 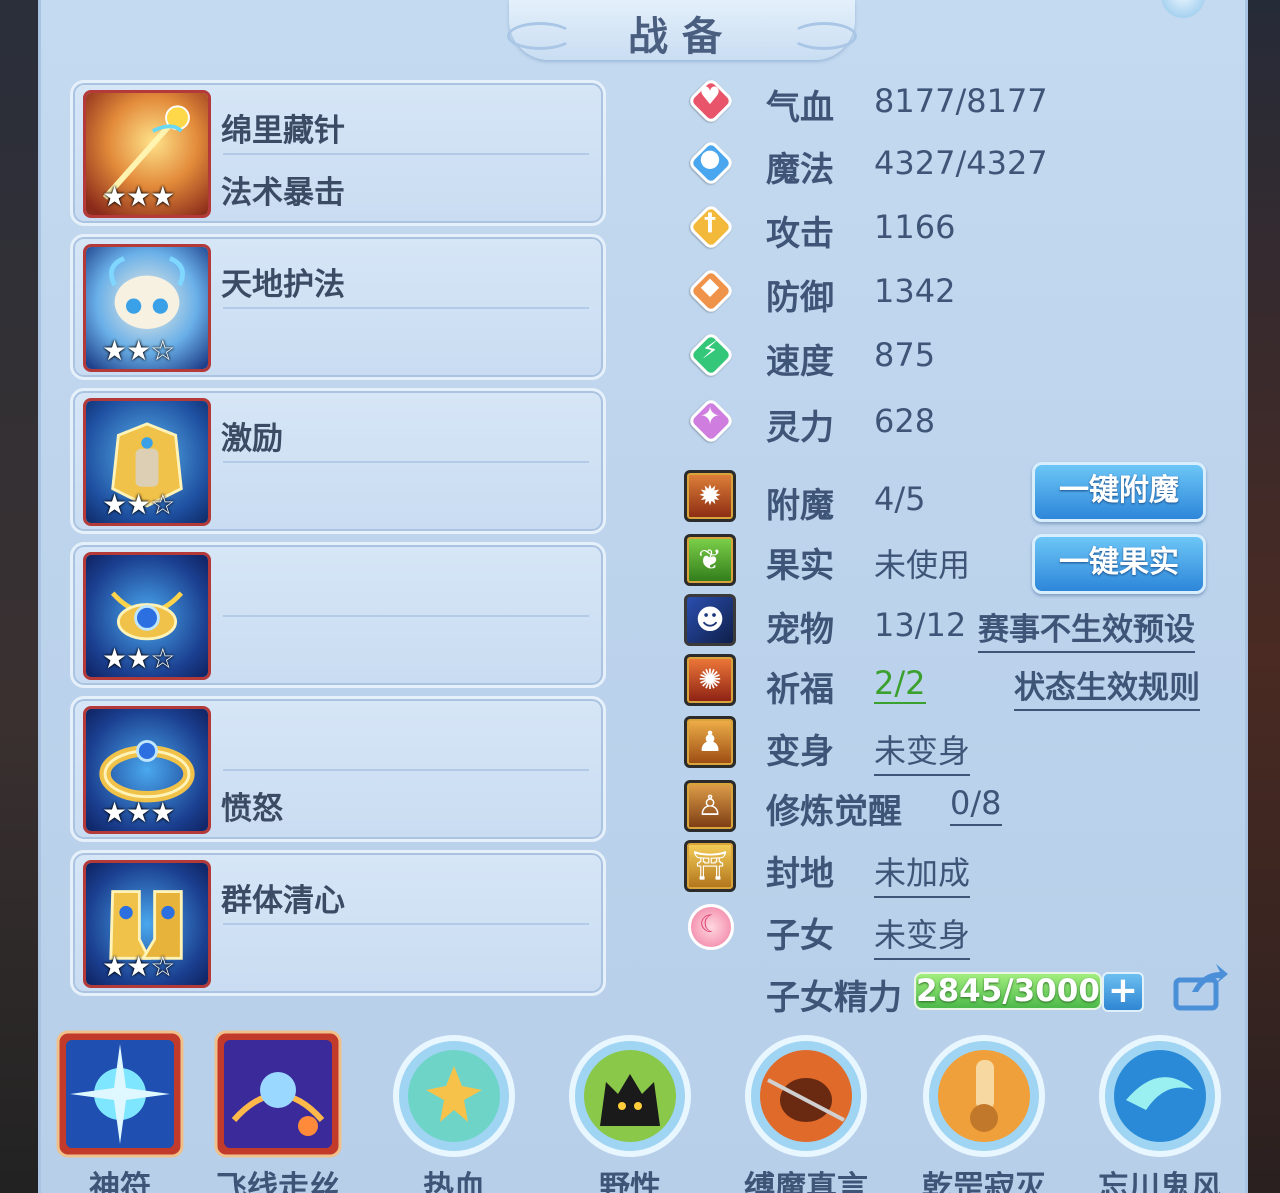 I want to click on bottom-skill-label: 野性, so click(x=630, y=1181).